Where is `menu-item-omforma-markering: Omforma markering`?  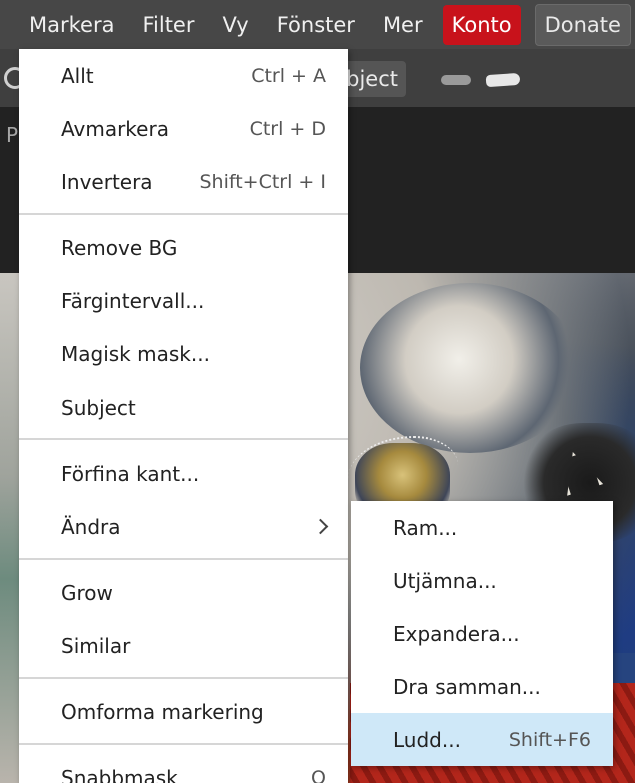 menu-item-omforma-markering: Omforma markering is located at coordinates (183, 711).